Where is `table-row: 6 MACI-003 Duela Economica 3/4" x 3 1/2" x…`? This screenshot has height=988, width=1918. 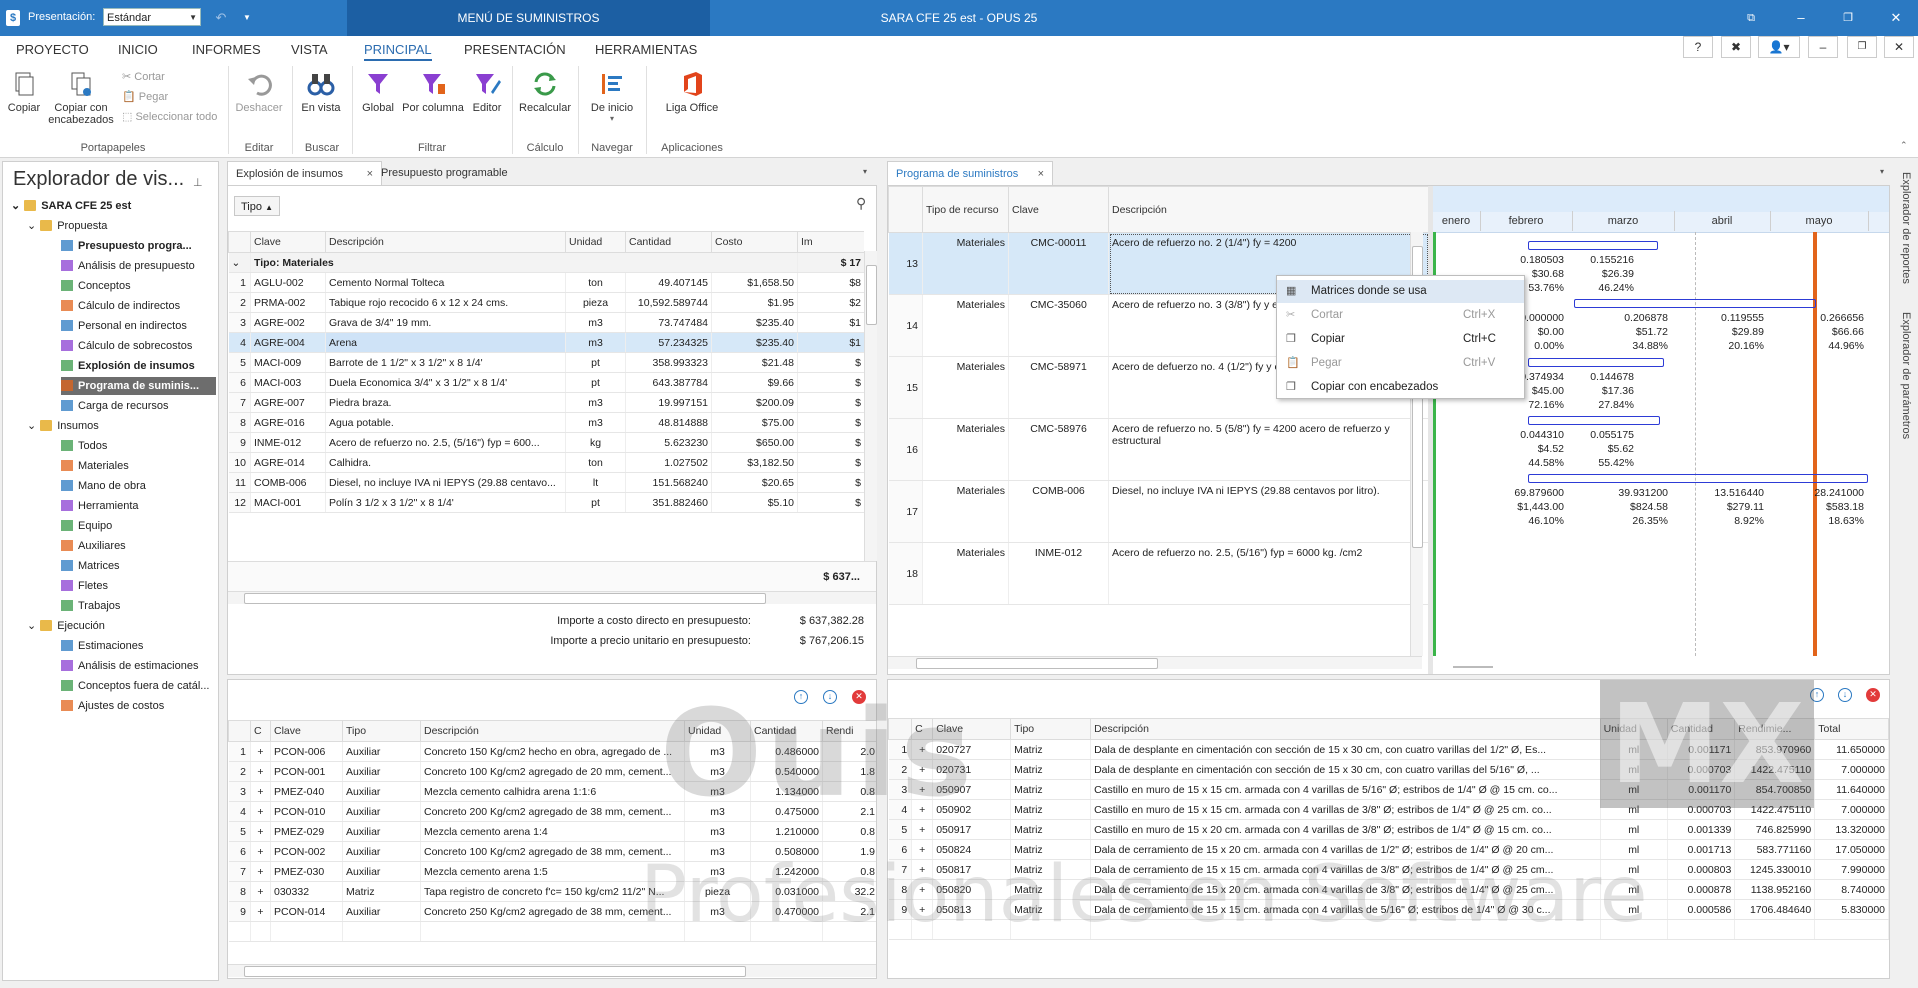 table-row: 6 MACI-003 Duela Economica 3/4" x 3 1/2" x… is located at coordinates (546, 382).